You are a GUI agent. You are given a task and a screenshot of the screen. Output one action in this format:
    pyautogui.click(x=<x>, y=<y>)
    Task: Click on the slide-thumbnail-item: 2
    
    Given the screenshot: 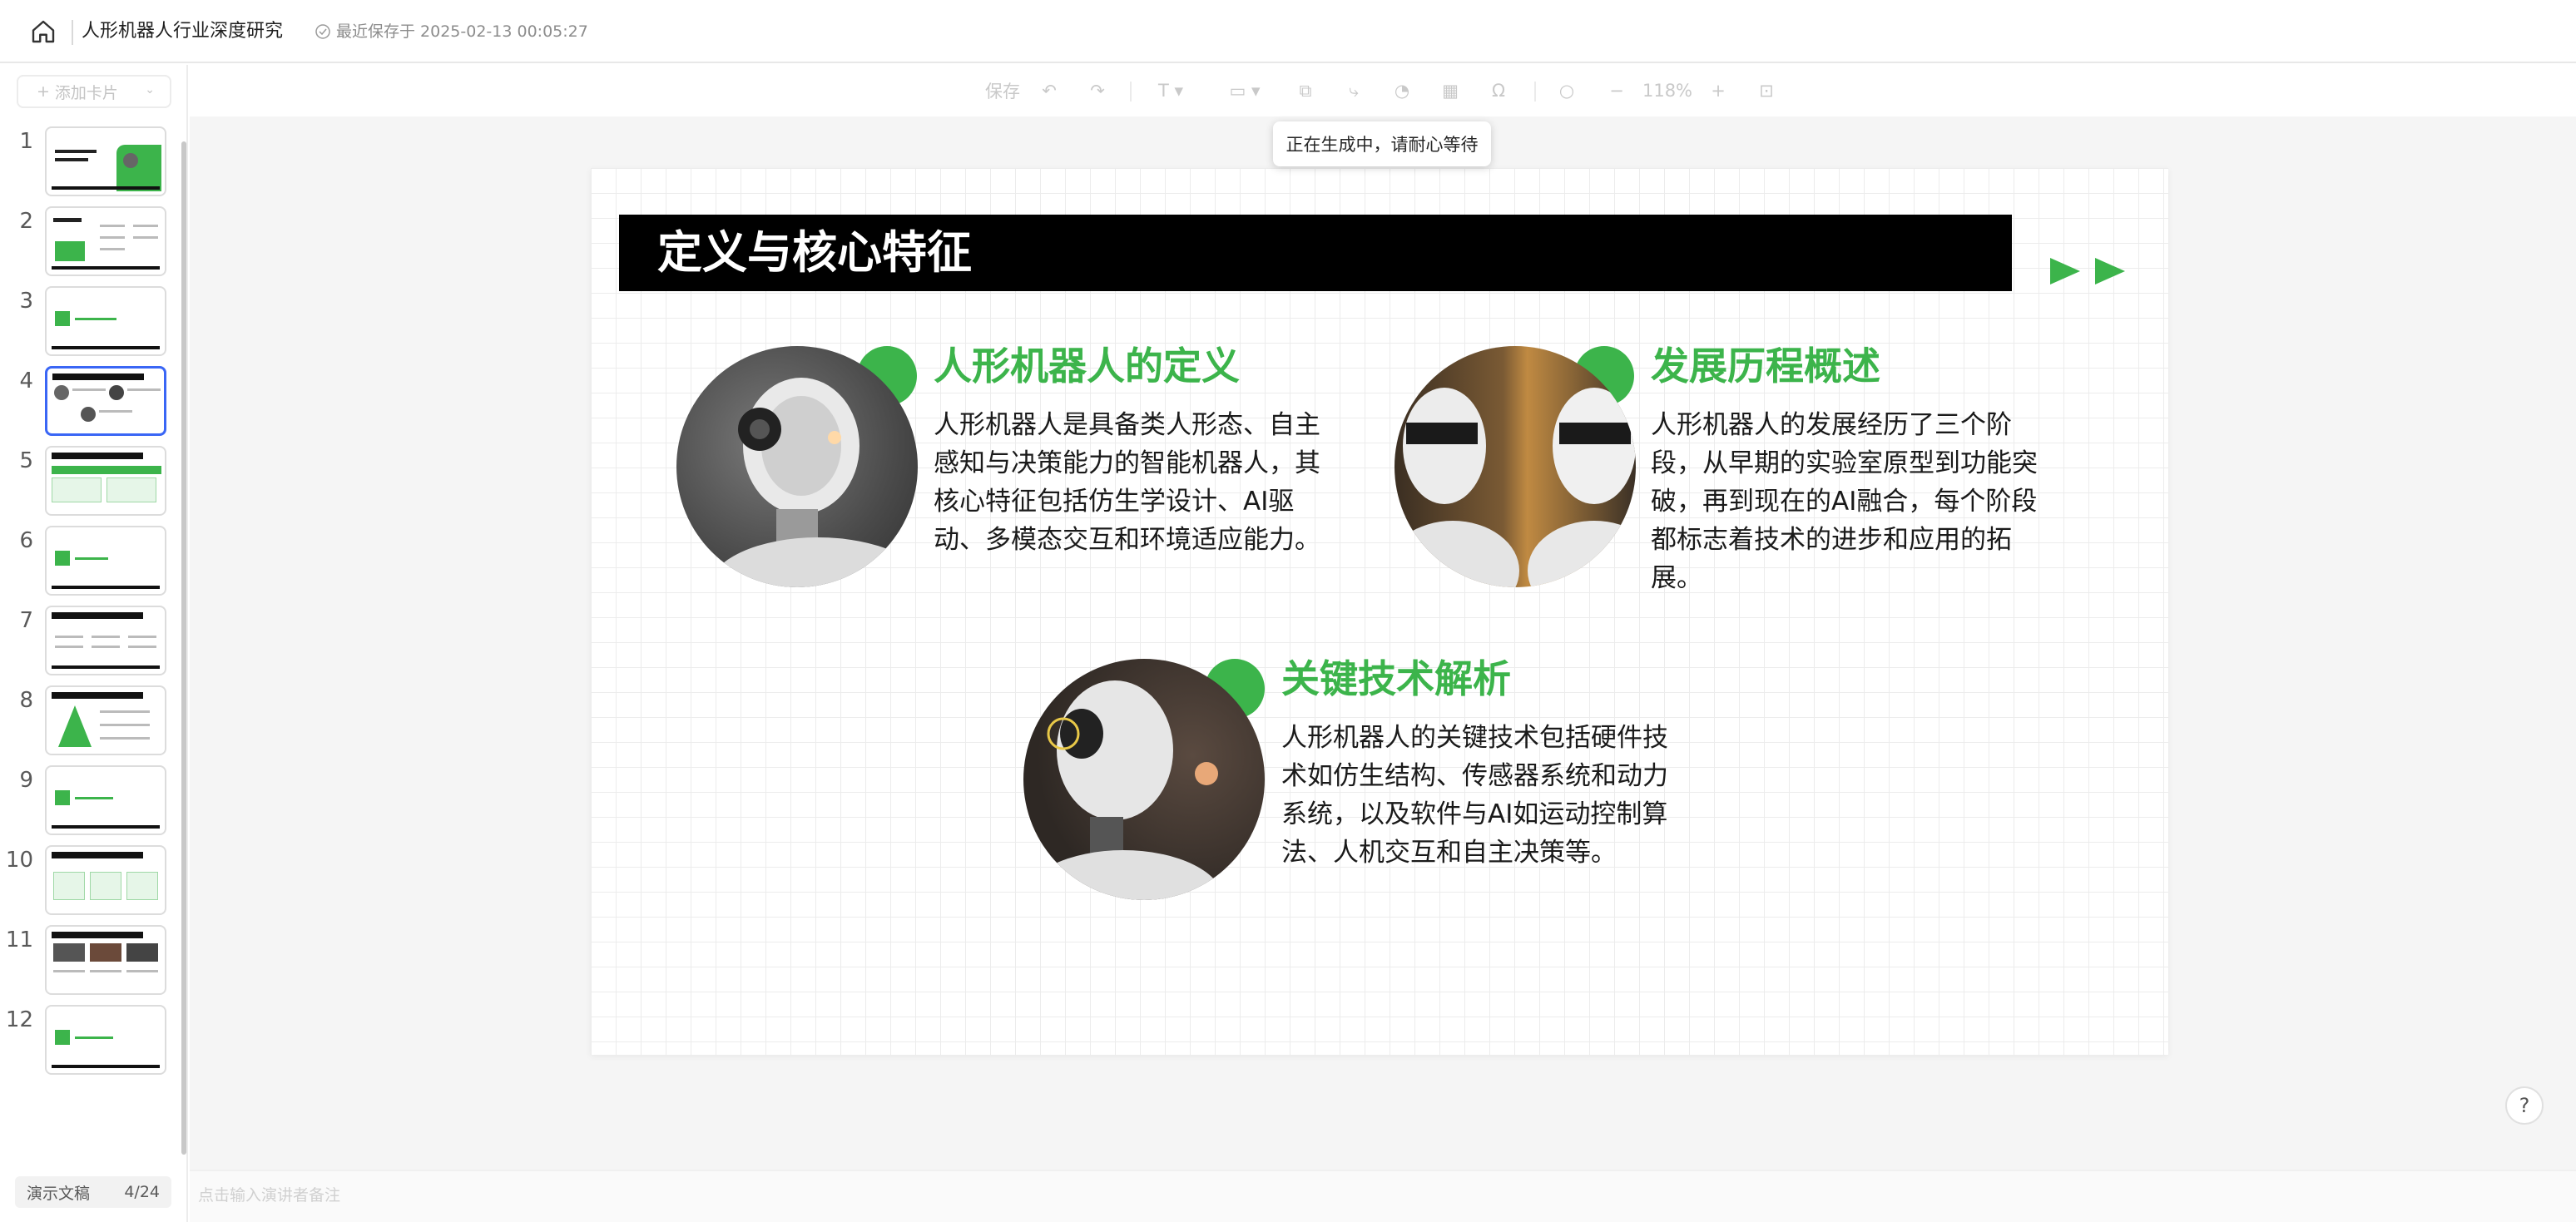 What is the action you would take?
    pyautogui.click(x=87, y=241)
    